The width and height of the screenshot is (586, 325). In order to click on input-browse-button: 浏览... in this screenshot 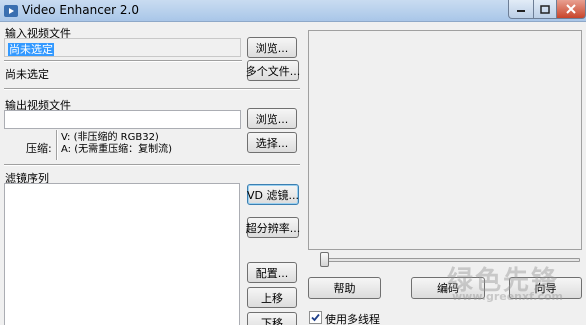, I will do `click(272, 47)`.